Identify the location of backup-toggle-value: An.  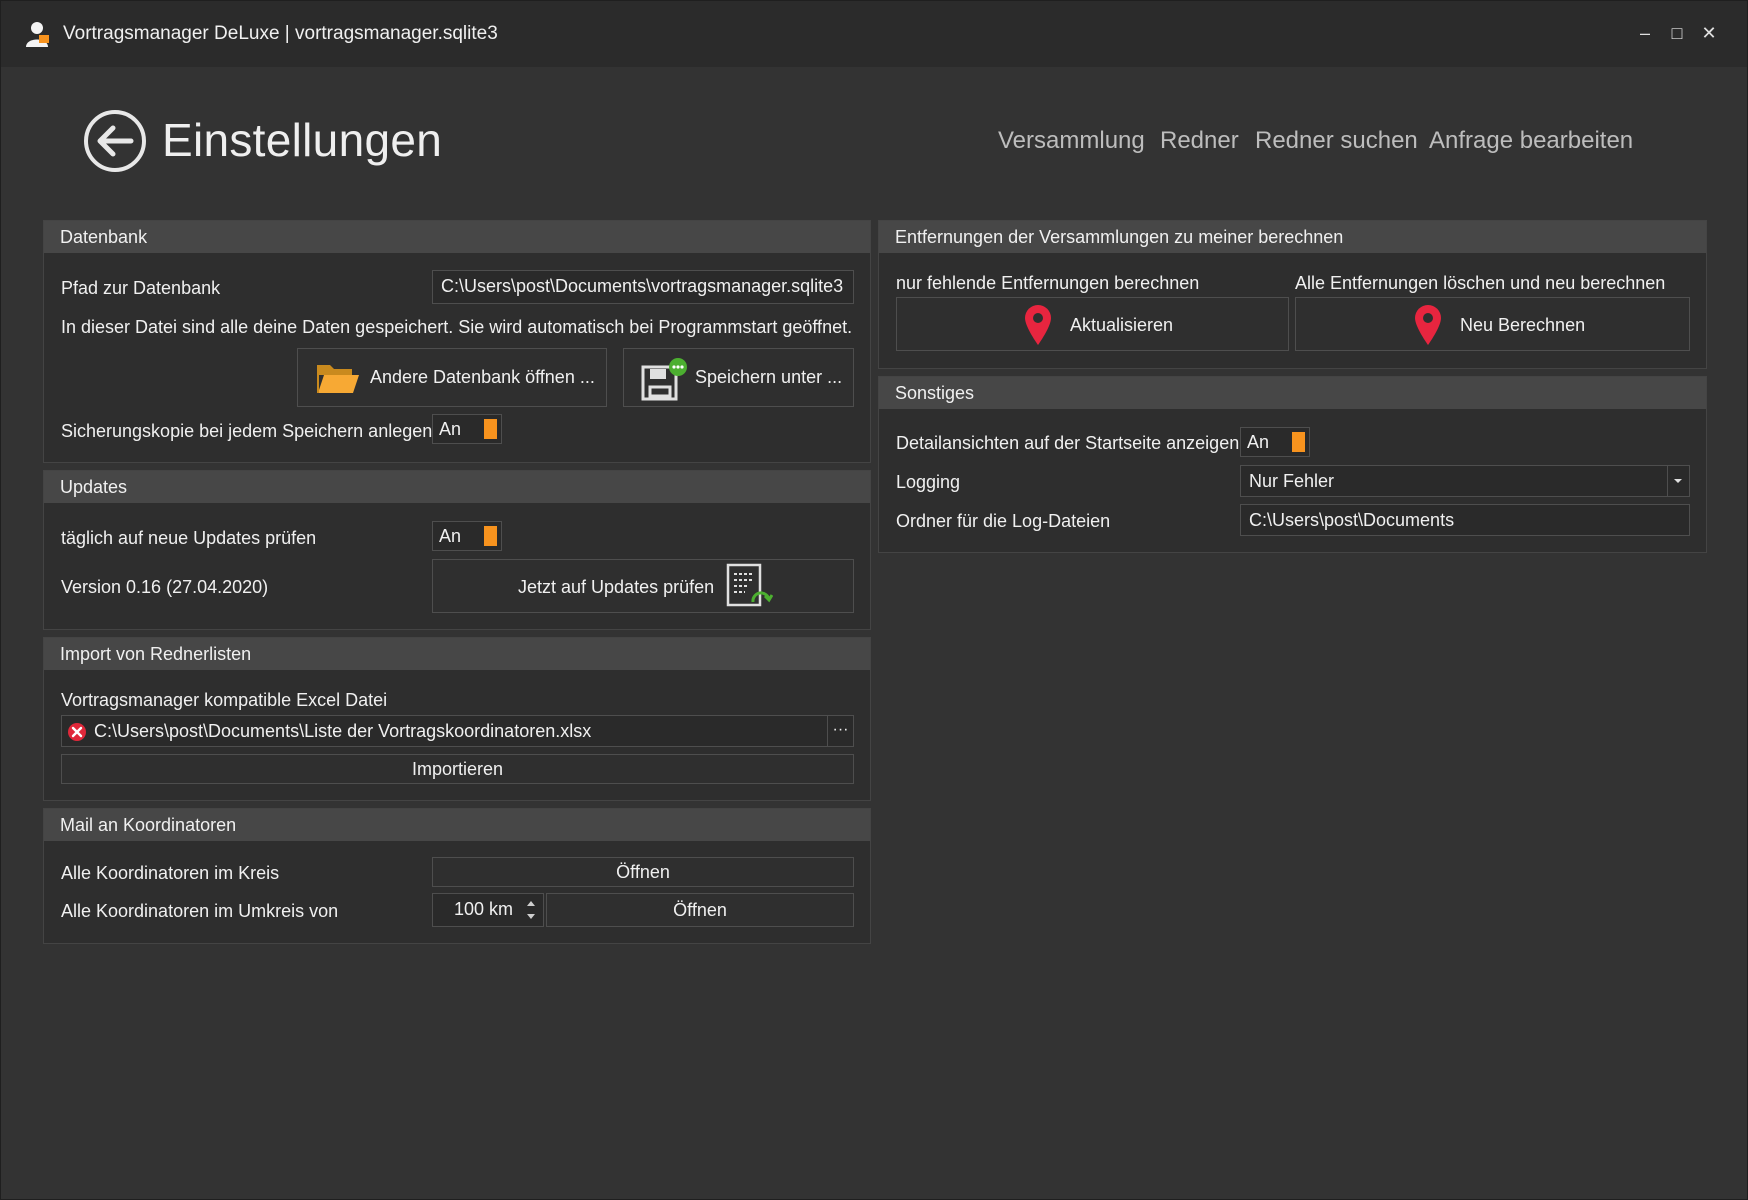
(450, 429).